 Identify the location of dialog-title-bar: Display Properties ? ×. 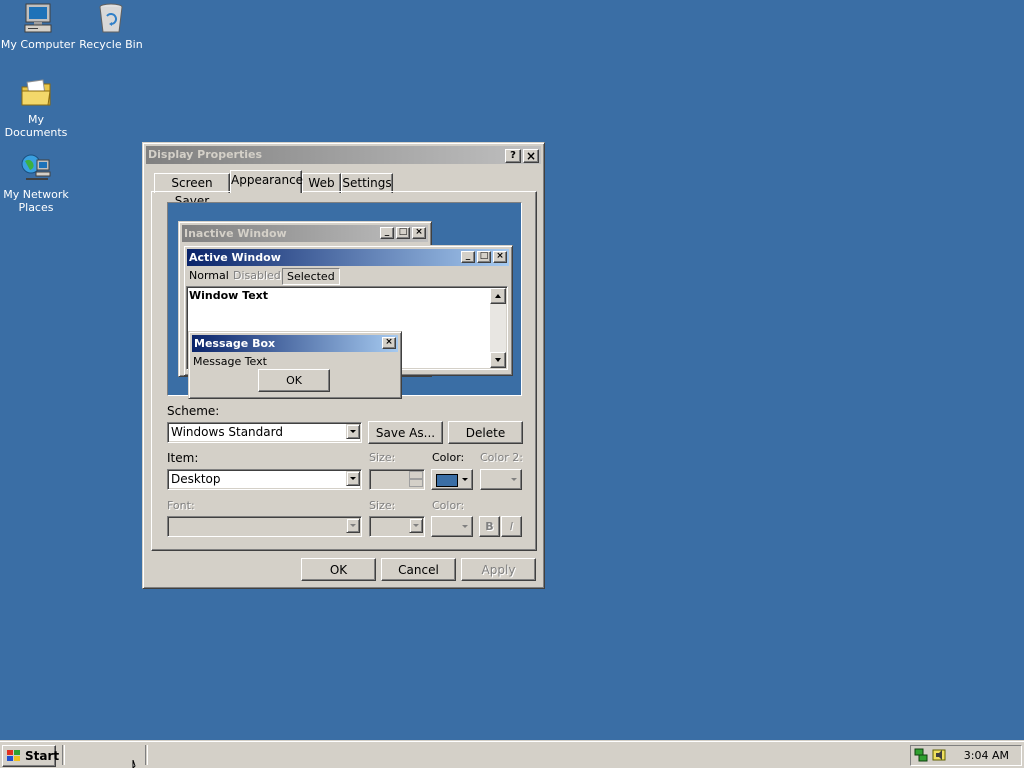
(343, 155).